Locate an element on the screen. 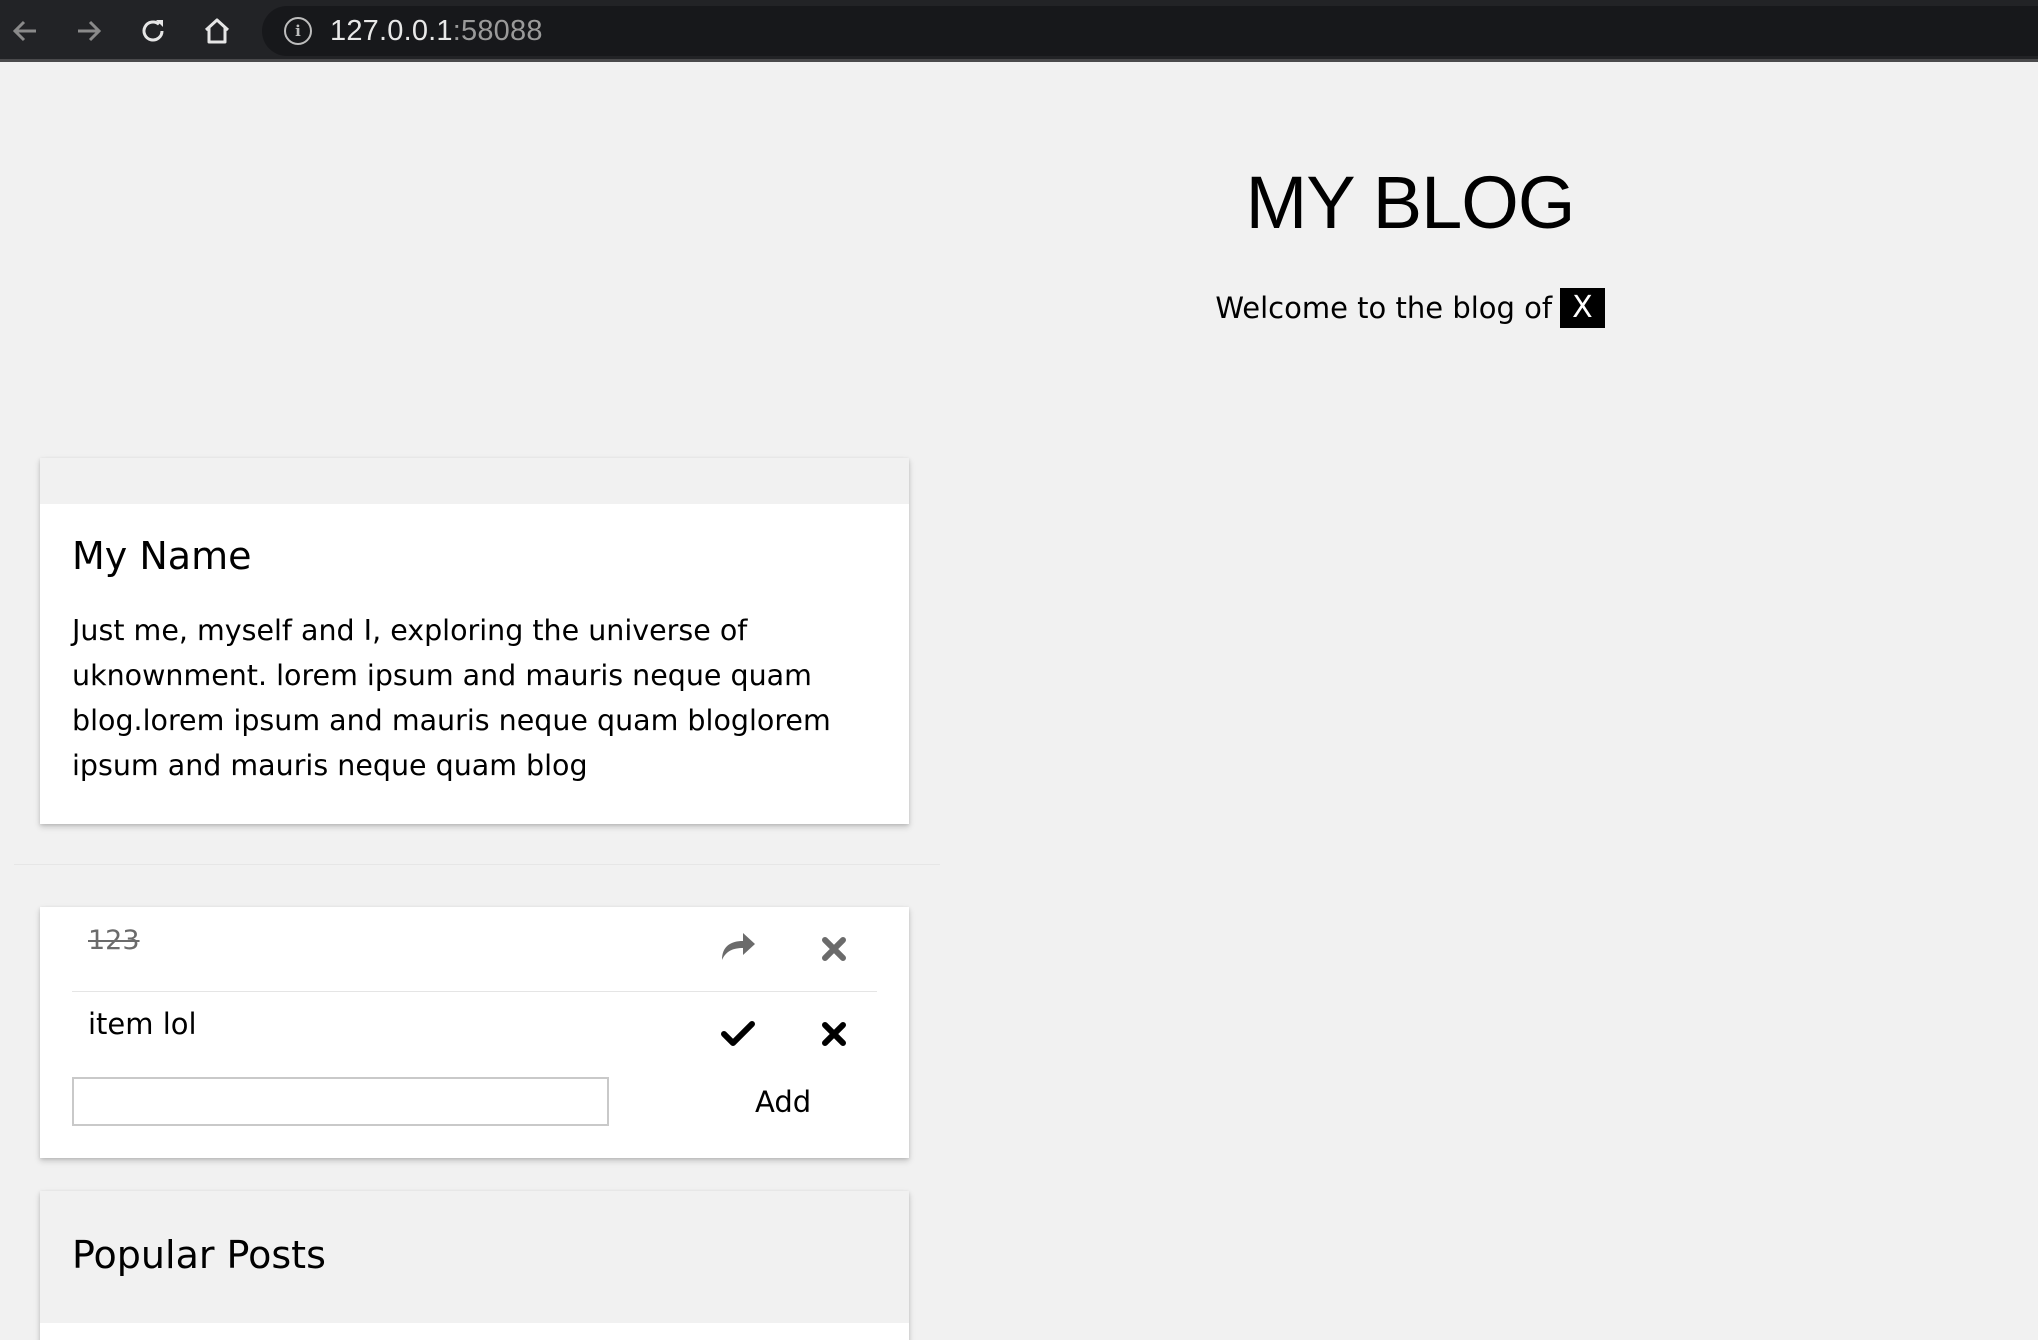 This screenshot has height=1340, width=2038. todo-list: 123 item lol is located at coordinates (474, 992).